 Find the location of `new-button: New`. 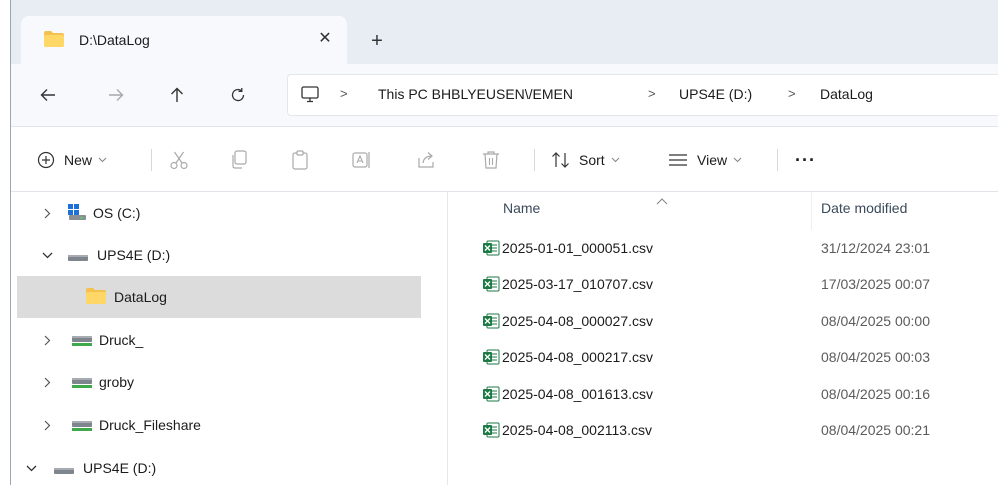

new-button: New is located at coordinates (72, 160).